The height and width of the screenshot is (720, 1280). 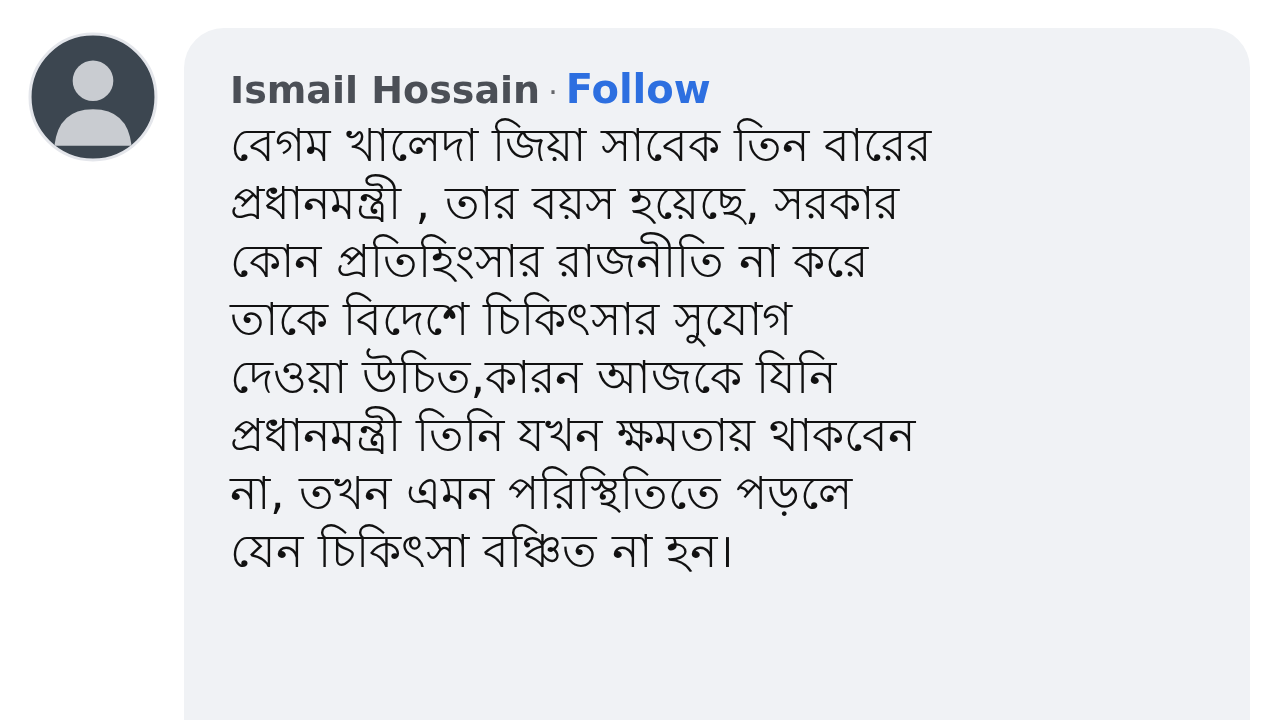 I want to click on avatar-icon, so click(x=93, y=97).